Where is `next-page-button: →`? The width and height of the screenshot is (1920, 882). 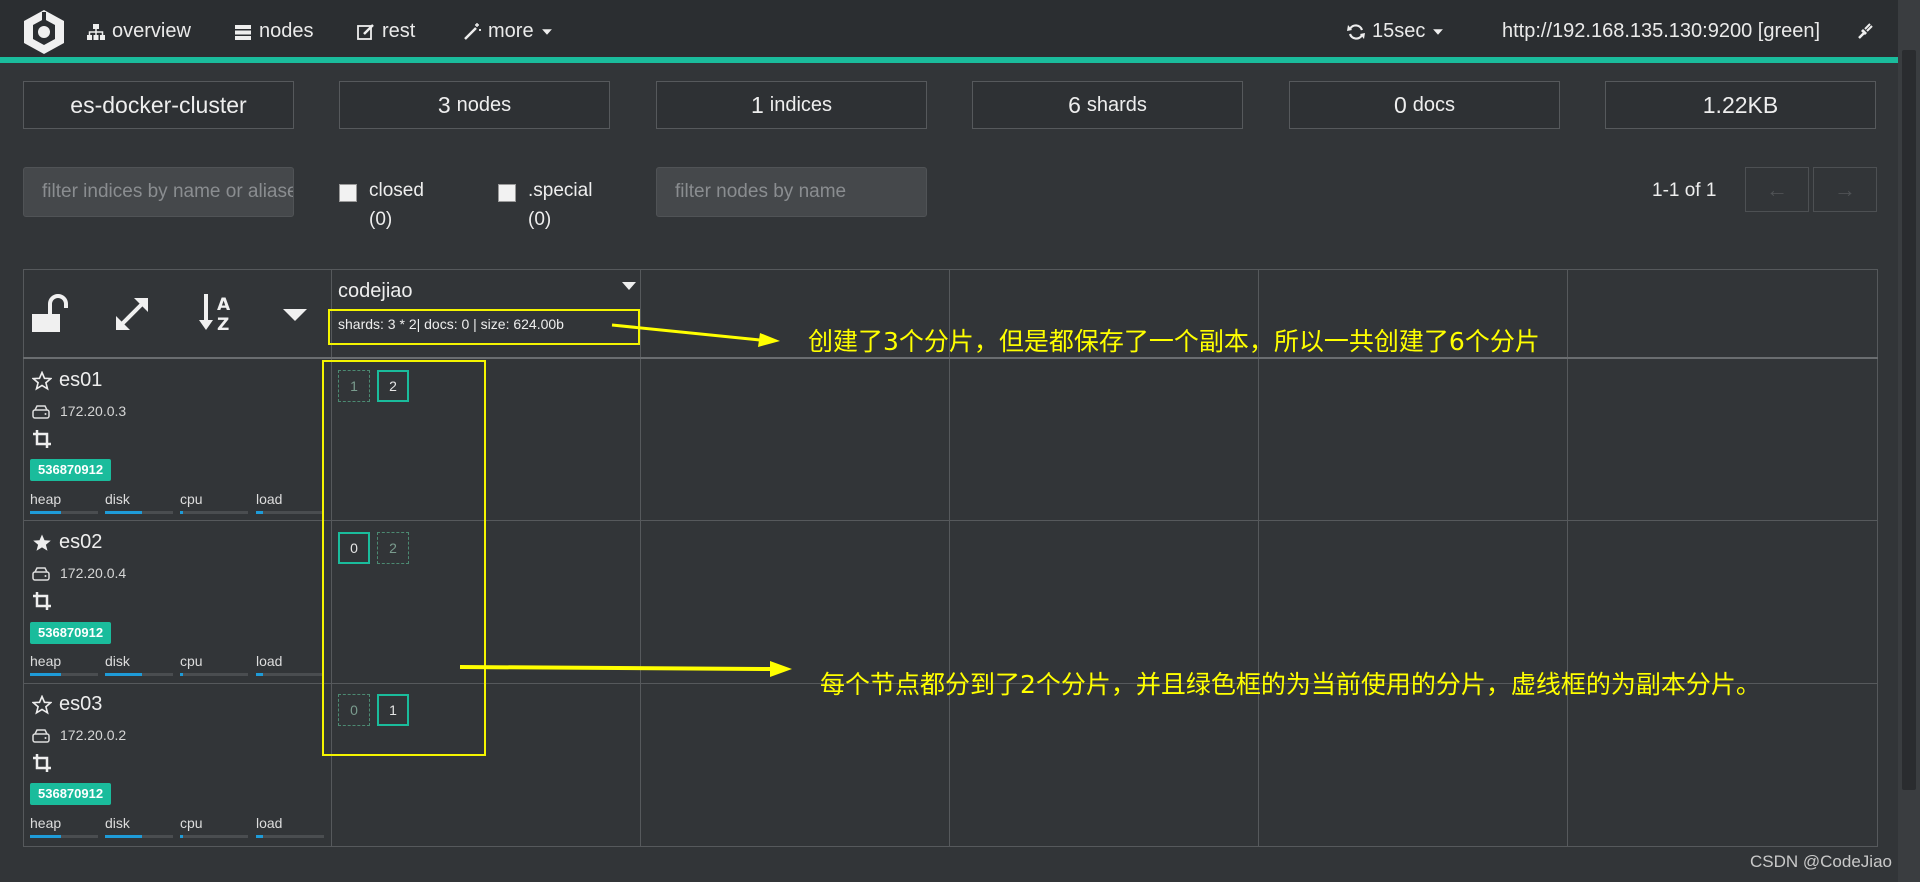
next-page-button: → is located at coordinates (1845, 189).